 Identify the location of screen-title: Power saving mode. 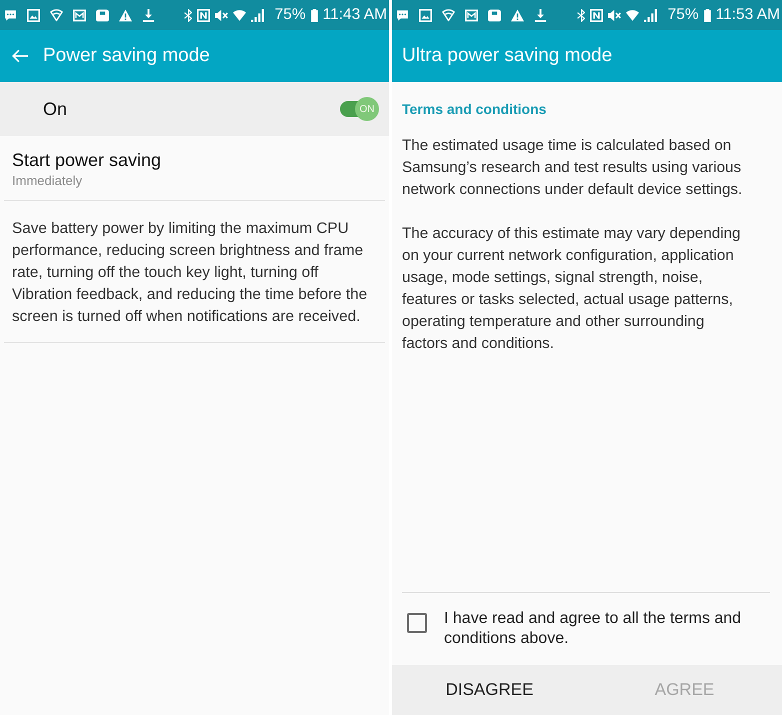
(126, 56).